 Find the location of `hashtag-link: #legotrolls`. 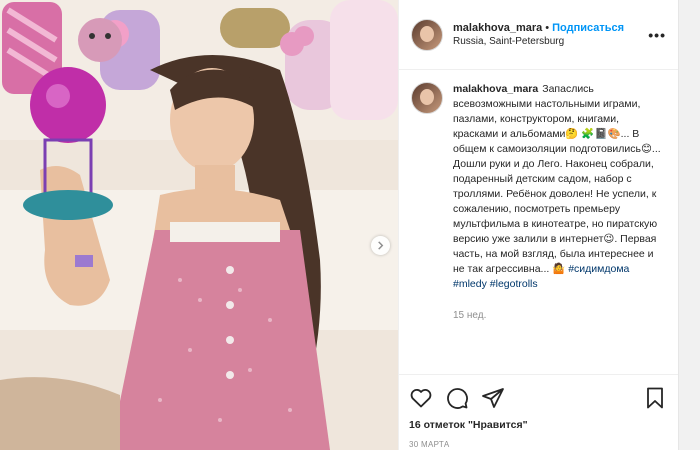

hashtag-link: #legotrolls is located at coordinates (514, 284).